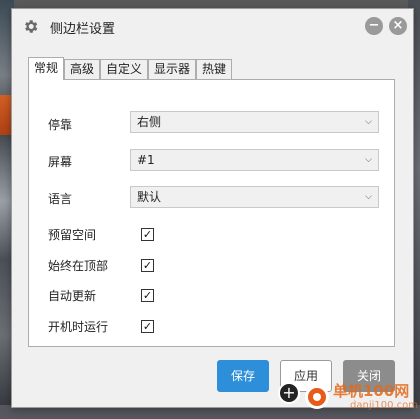  What do you see at coordinates (83, 29) in the screenshot?
I see `window-title: 侧边栏设置` at bounding box center [83, 29].